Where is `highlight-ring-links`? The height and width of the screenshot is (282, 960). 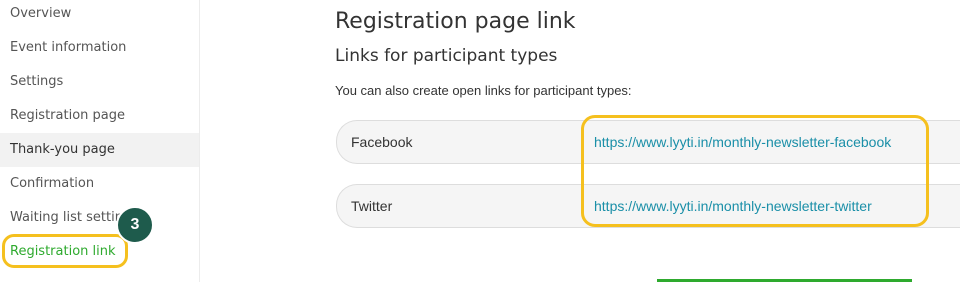
highlight-ring-links is located at coordinates (755, 171).